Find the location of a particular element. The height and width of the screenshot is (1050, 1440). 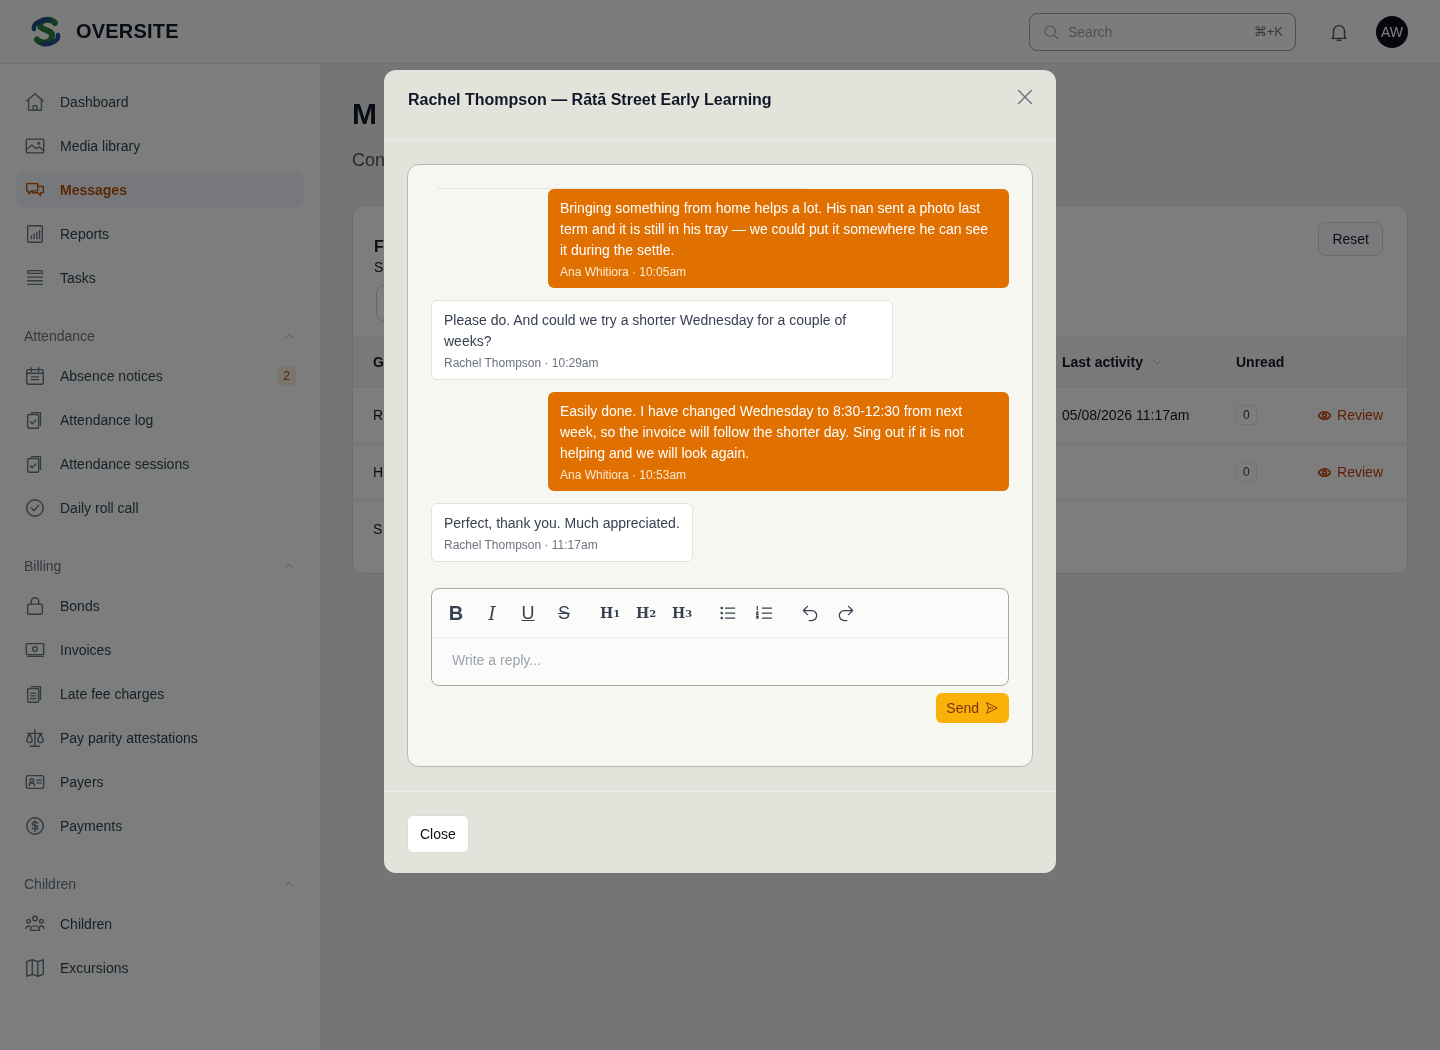

nav-item: Messages is located at coordinates (160, 190).